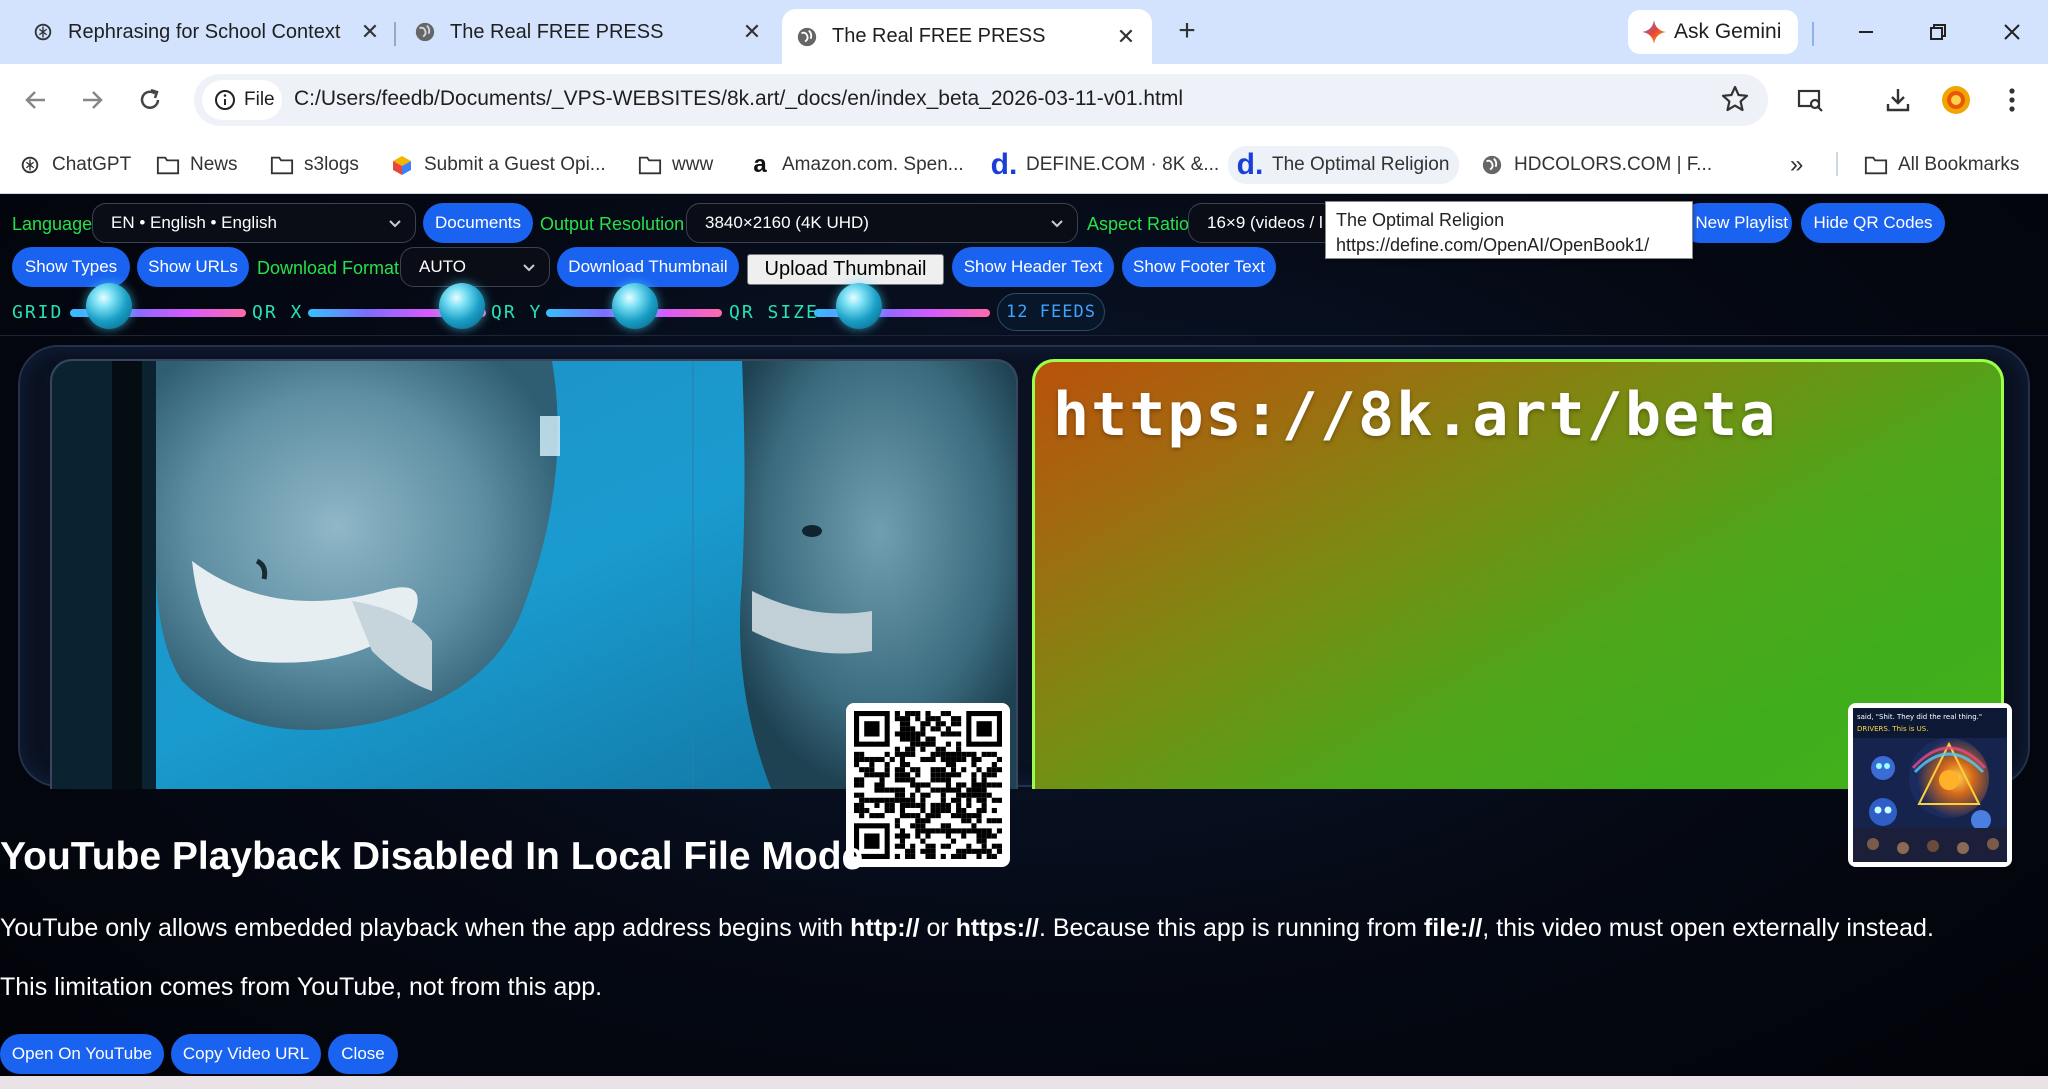  Describe the element at coordinates (1796, 165) in the screenshot. I see `more-bookmarks-chevron: »` at that location.